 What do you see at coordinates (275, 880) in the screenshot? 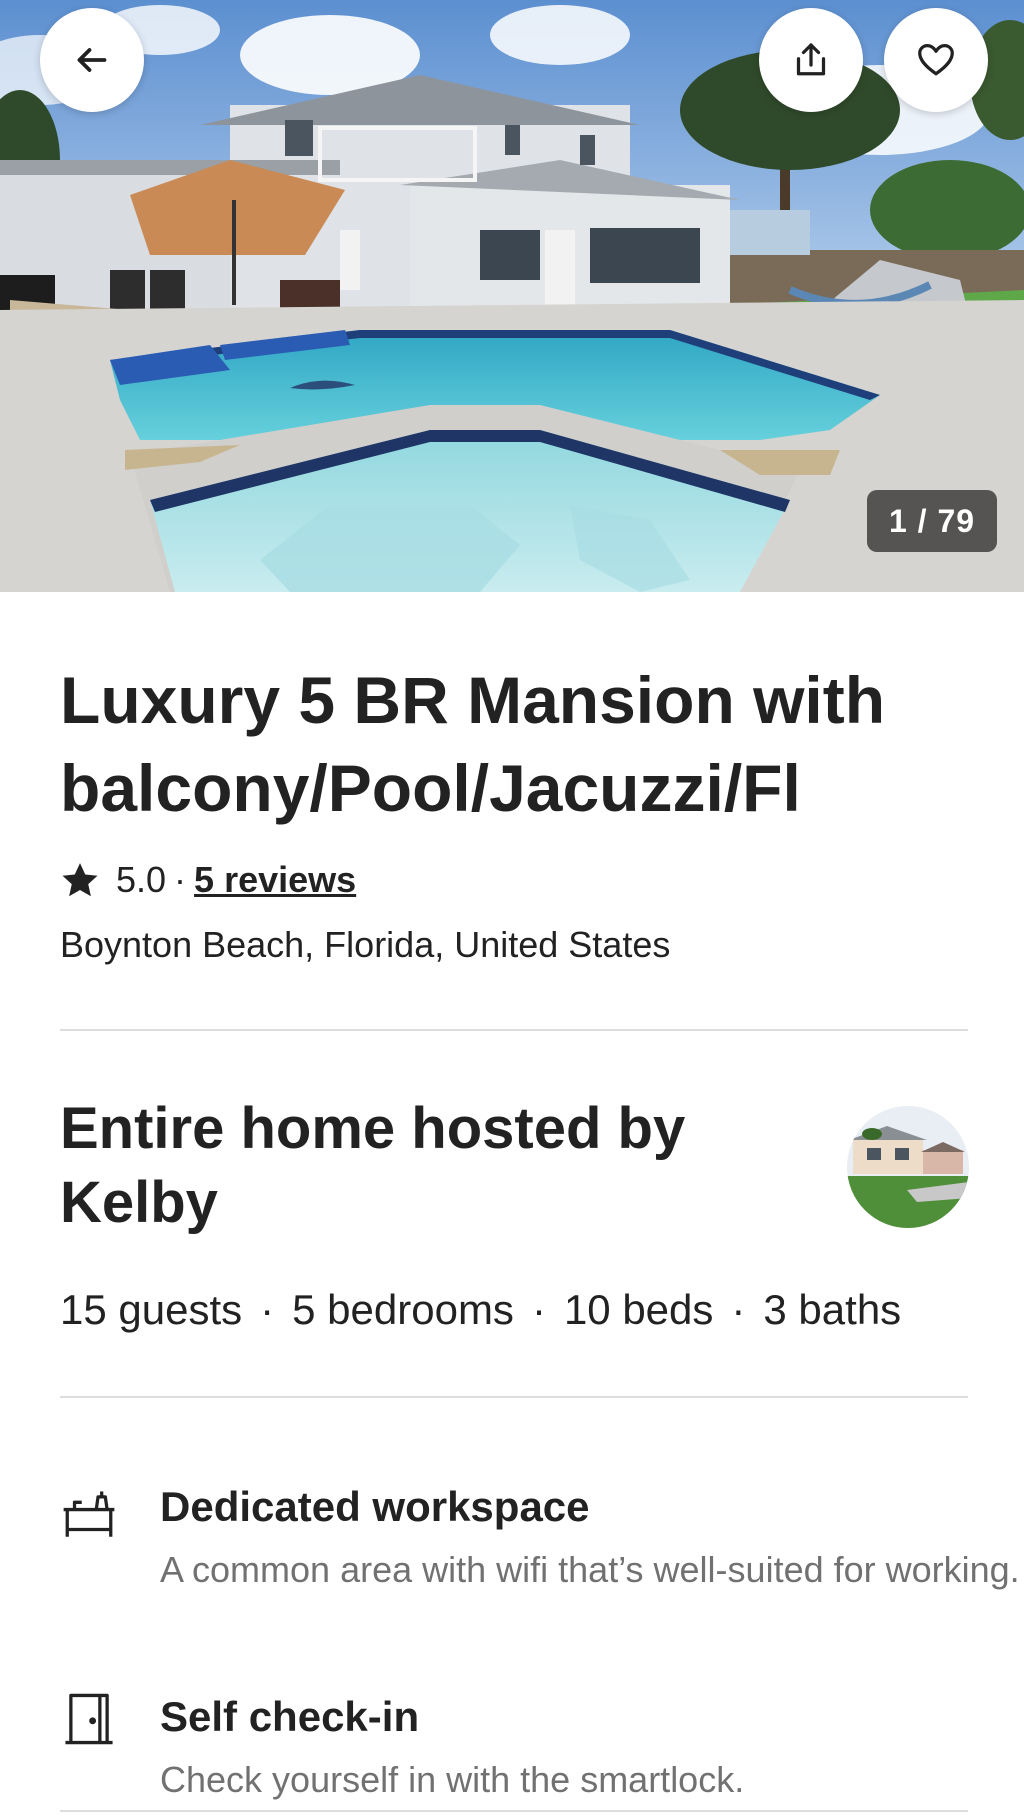
I see `reviews-link: 5 reviews` at bounding box center [275, 880].